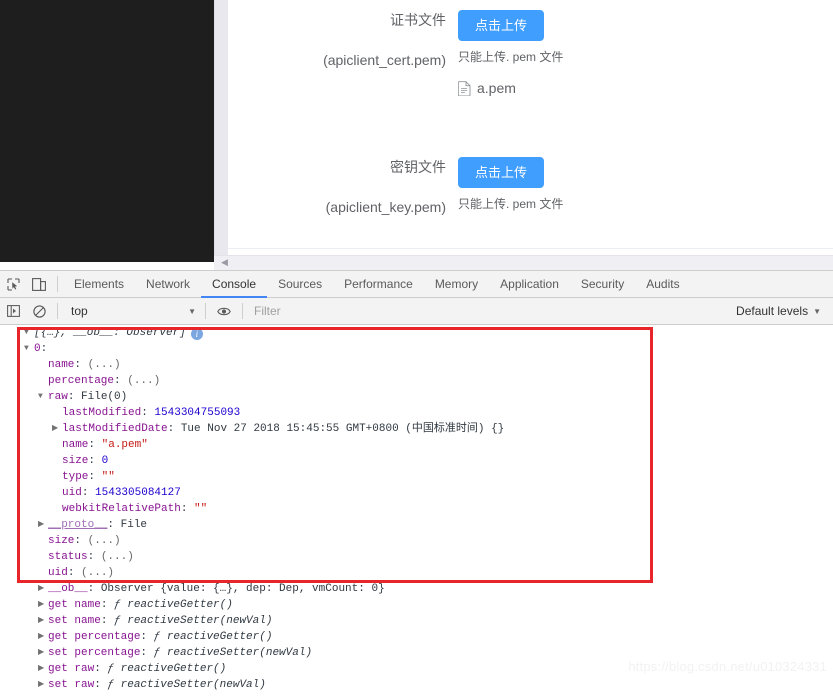  I want to click on console-line: set raw: ƒ reactiveSetter(newVal), so click(416, 685).